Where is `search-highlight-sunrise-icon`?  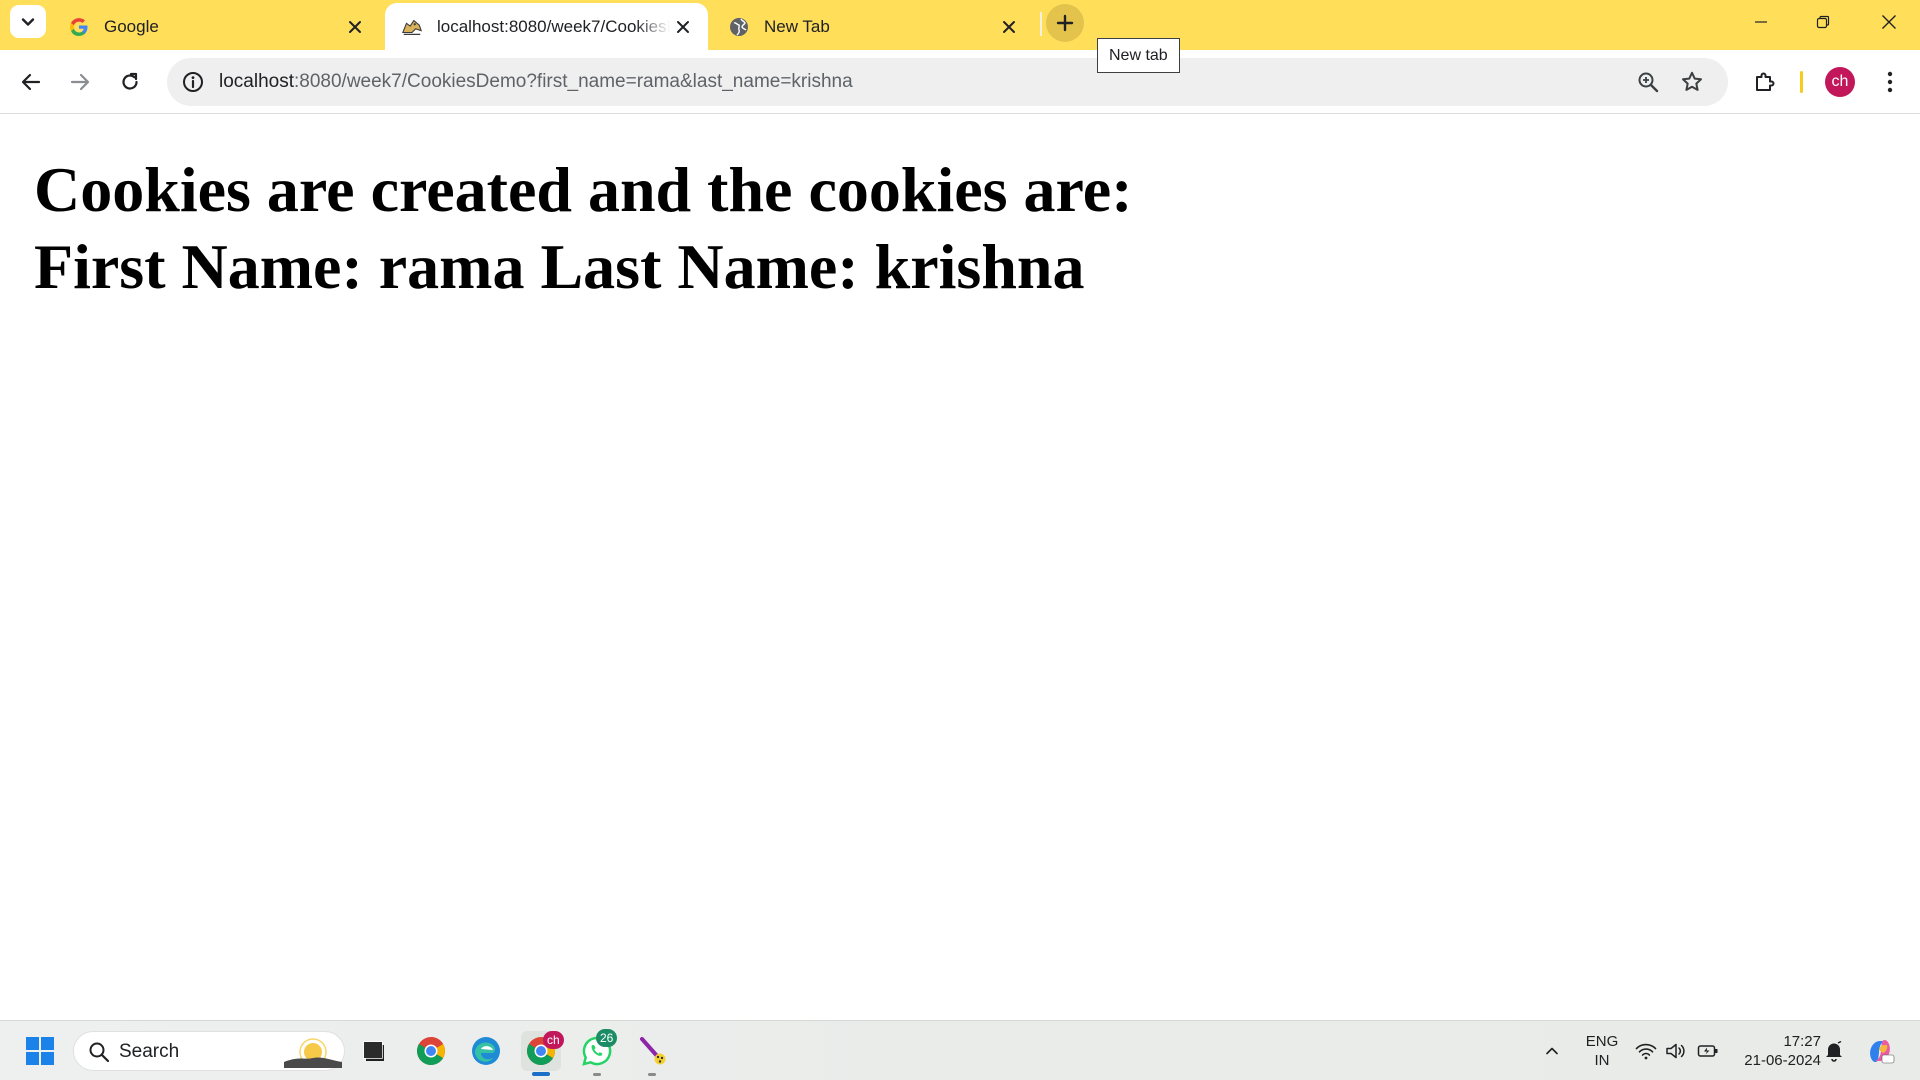 search-highlight-sunrise-icon is located at coordinates (313, 1053).